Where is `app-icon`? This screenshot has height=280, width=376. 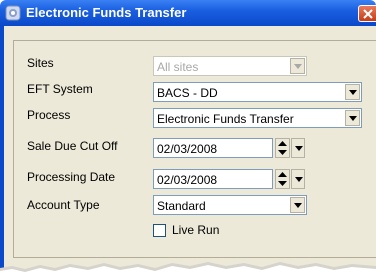
app-icon is located at coordinates (13, 13).